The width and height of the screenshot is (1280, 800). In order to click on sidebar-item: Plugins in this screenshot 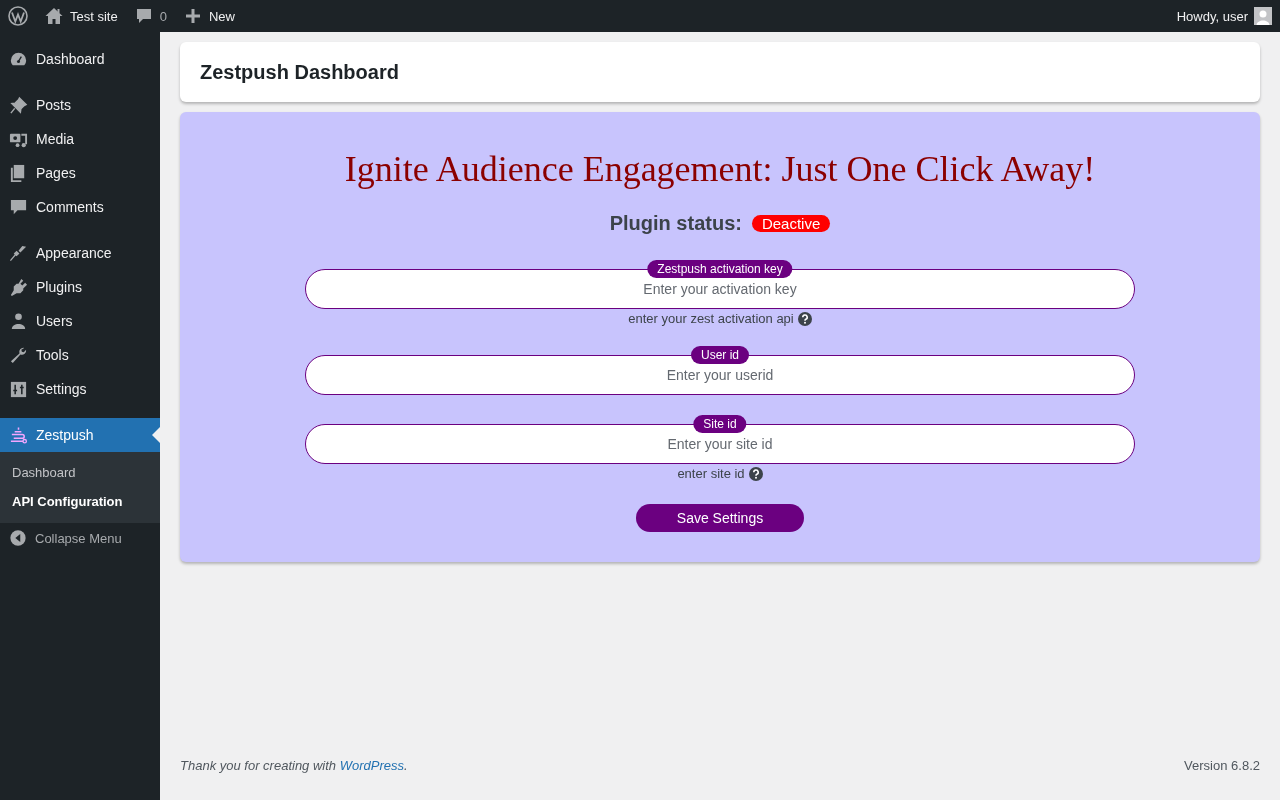, I will do `click(80, 287)`.